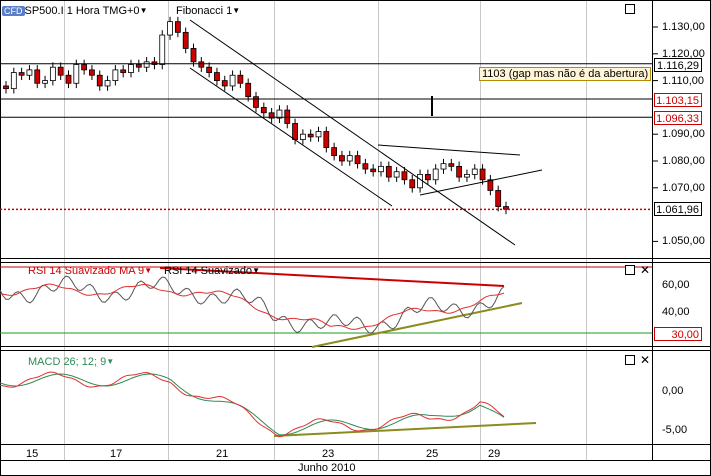  Describe the element at coordinates (673, 391) in the screenshot. I see `macd-tick: 0,00` at that location.